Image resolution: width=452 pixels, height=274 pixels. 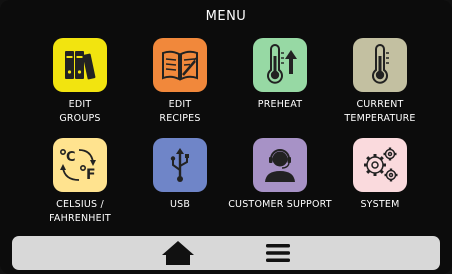 What do you see at coordinates (380, 111) in the screenshot?
I see `tile-label-current-temperature: CURRENT TEMPERATURE` at bounding box center [380, 111].